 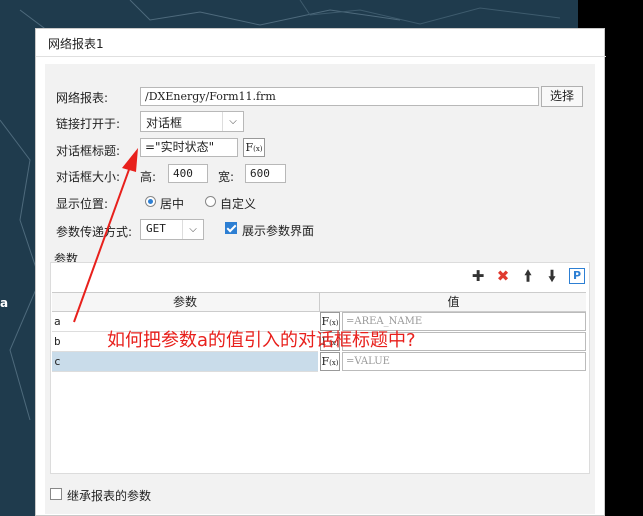 What do you see at coordinates (453, 302) in the screenshot?
I see `param-value-column-header: 值` at bounding box center [453, 302].